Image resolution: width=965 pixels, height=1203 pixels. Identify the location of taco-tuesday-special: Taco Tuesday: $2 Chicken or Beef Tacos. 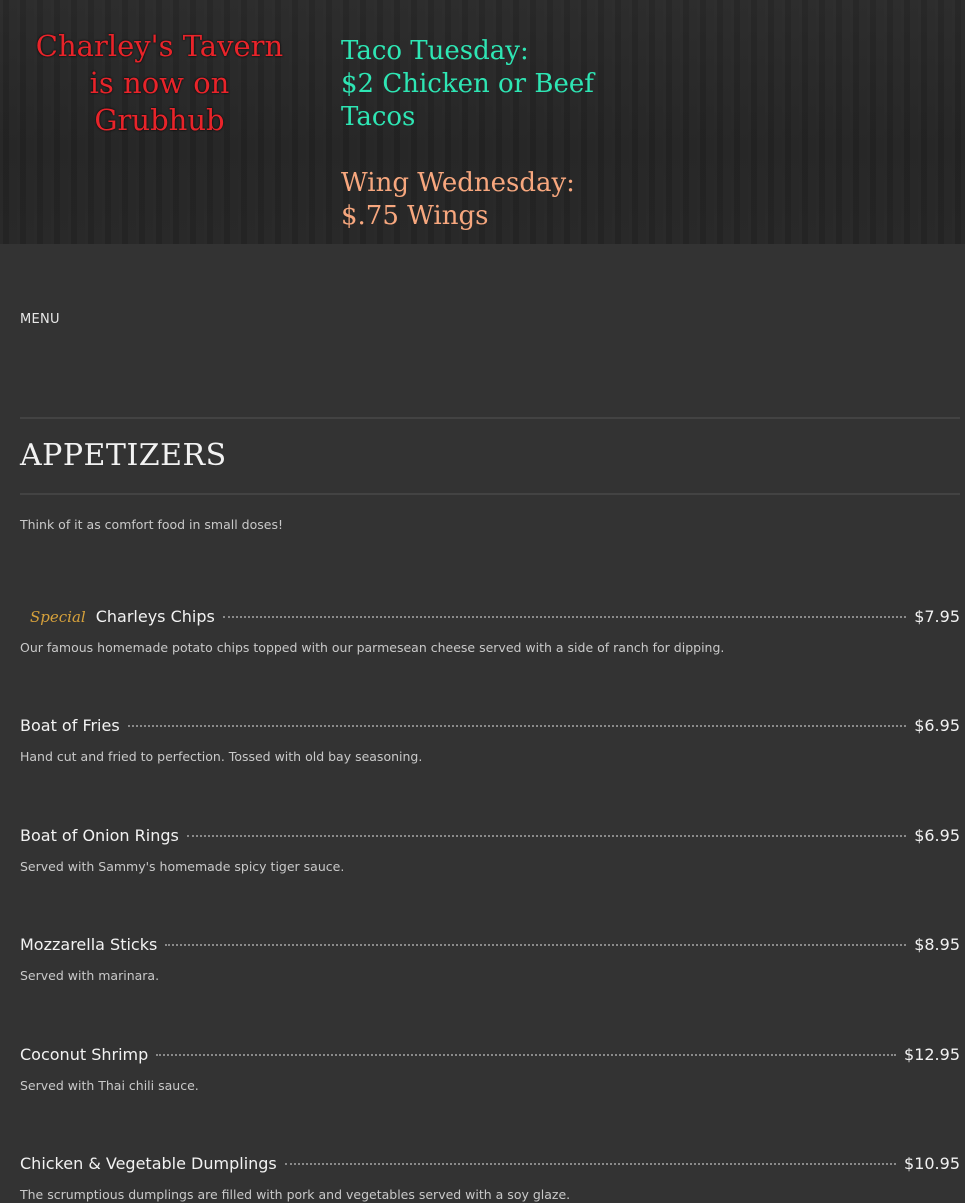
(471, 84).